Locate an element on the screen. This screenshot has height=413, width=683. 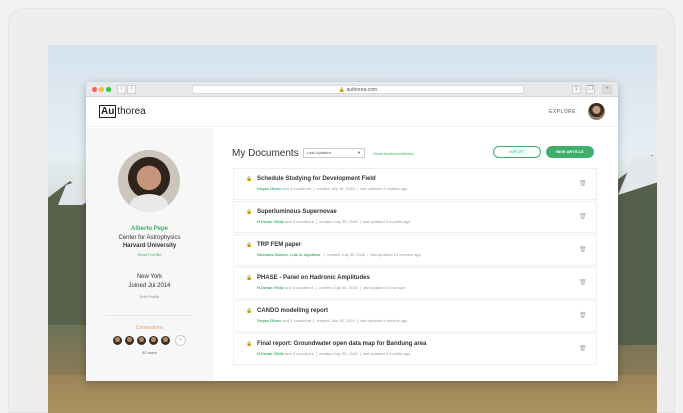
address-bar: 🔒 authorea.com is located at coordinates (358, 89).